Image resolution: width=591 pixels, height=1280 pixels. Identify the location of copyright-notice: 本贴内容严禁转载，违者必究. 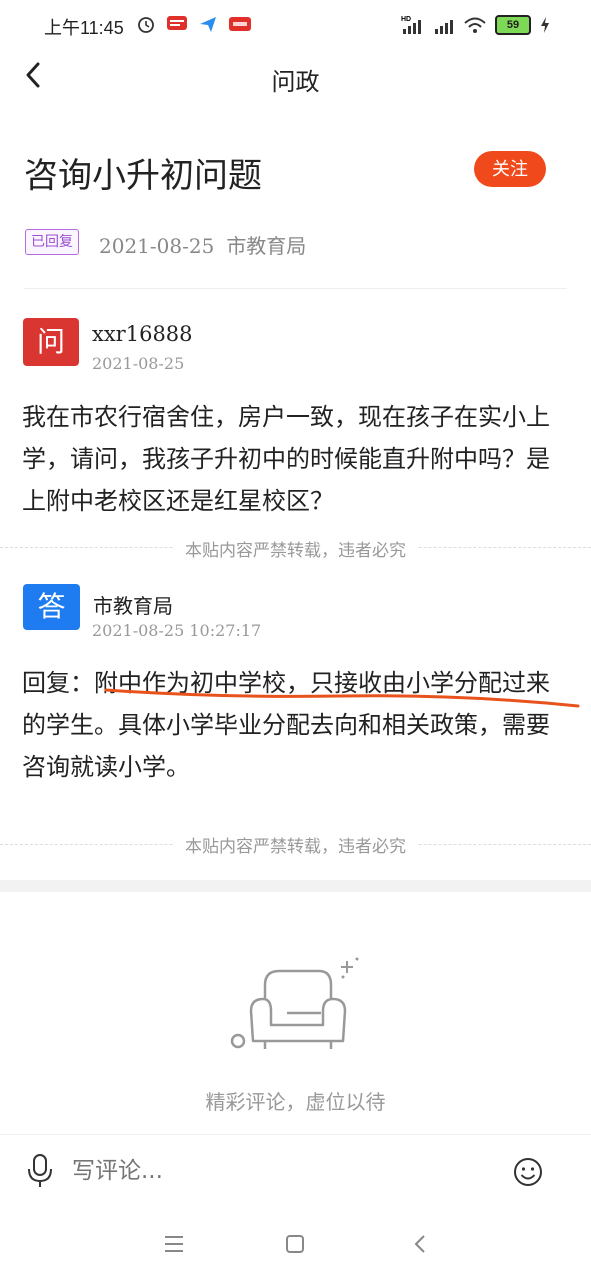
(295, 548).